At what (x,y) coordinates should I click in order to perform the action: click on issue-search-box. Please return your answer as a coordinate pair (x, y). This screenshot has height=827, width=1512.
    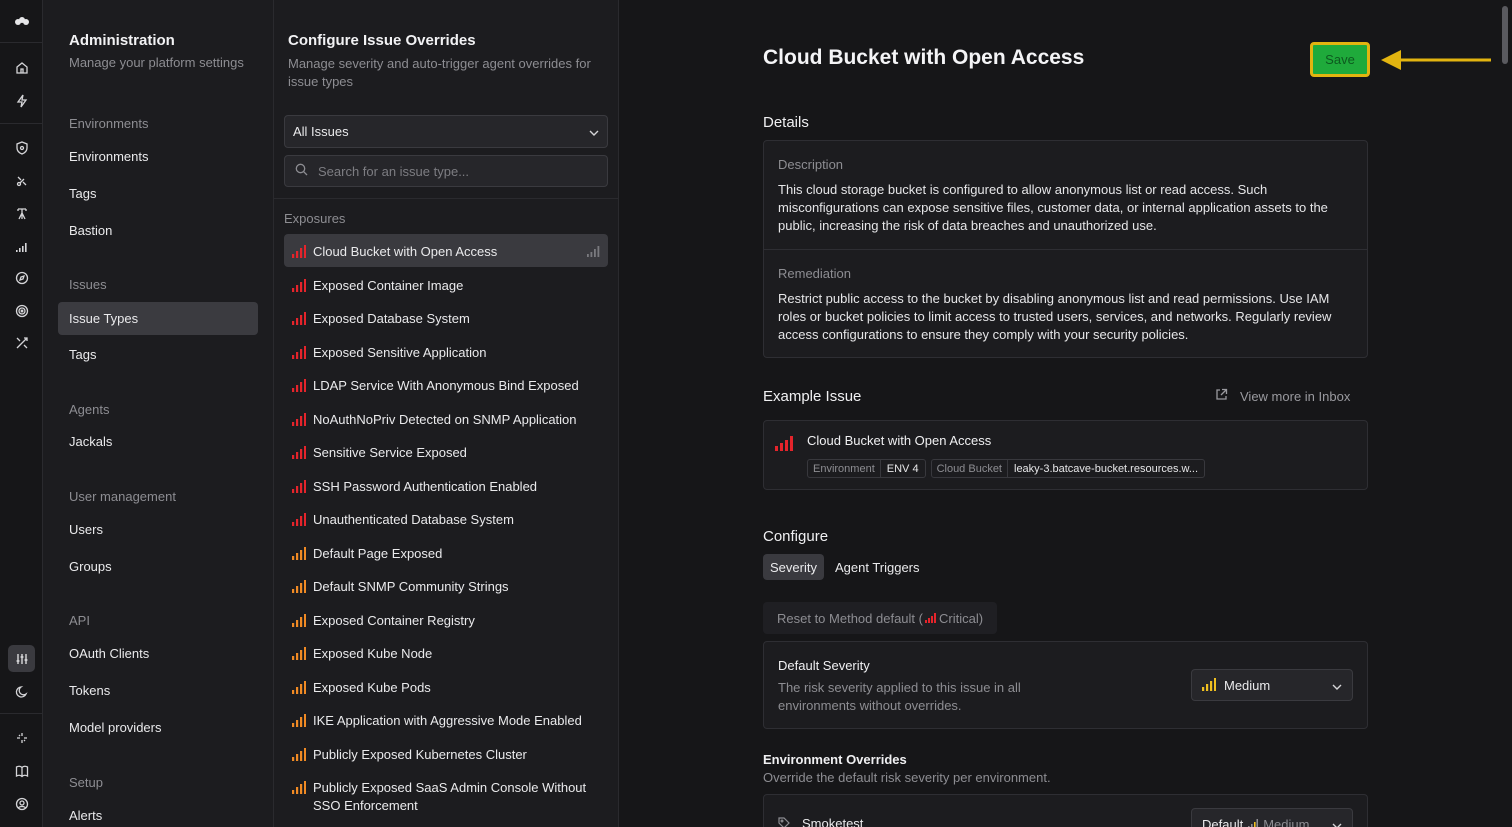
    Looking at the image, I should click on (446, 171).